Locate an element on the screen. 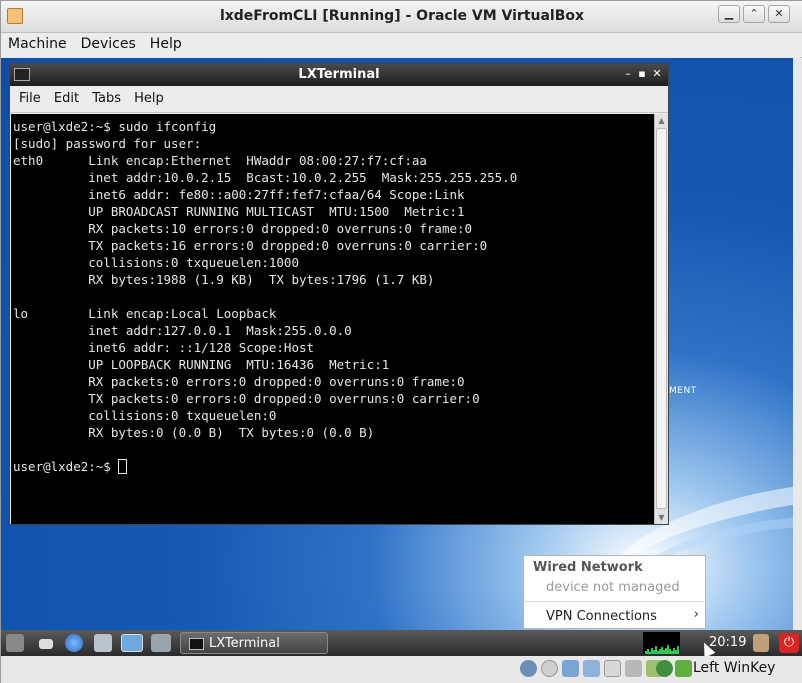 The image size is (802, 683). terminal-menu-help: Help is located at coordinates (144, 98).